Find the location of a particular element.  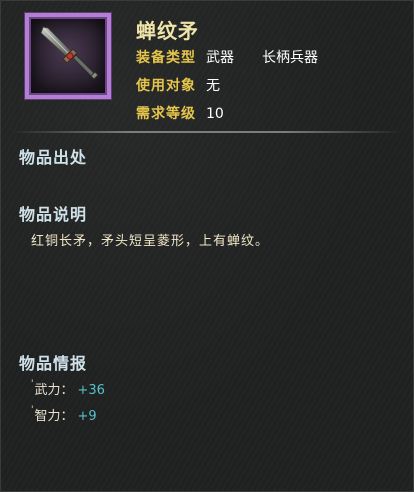

attribute-value: 武器 is located at coordinates (220, 58).